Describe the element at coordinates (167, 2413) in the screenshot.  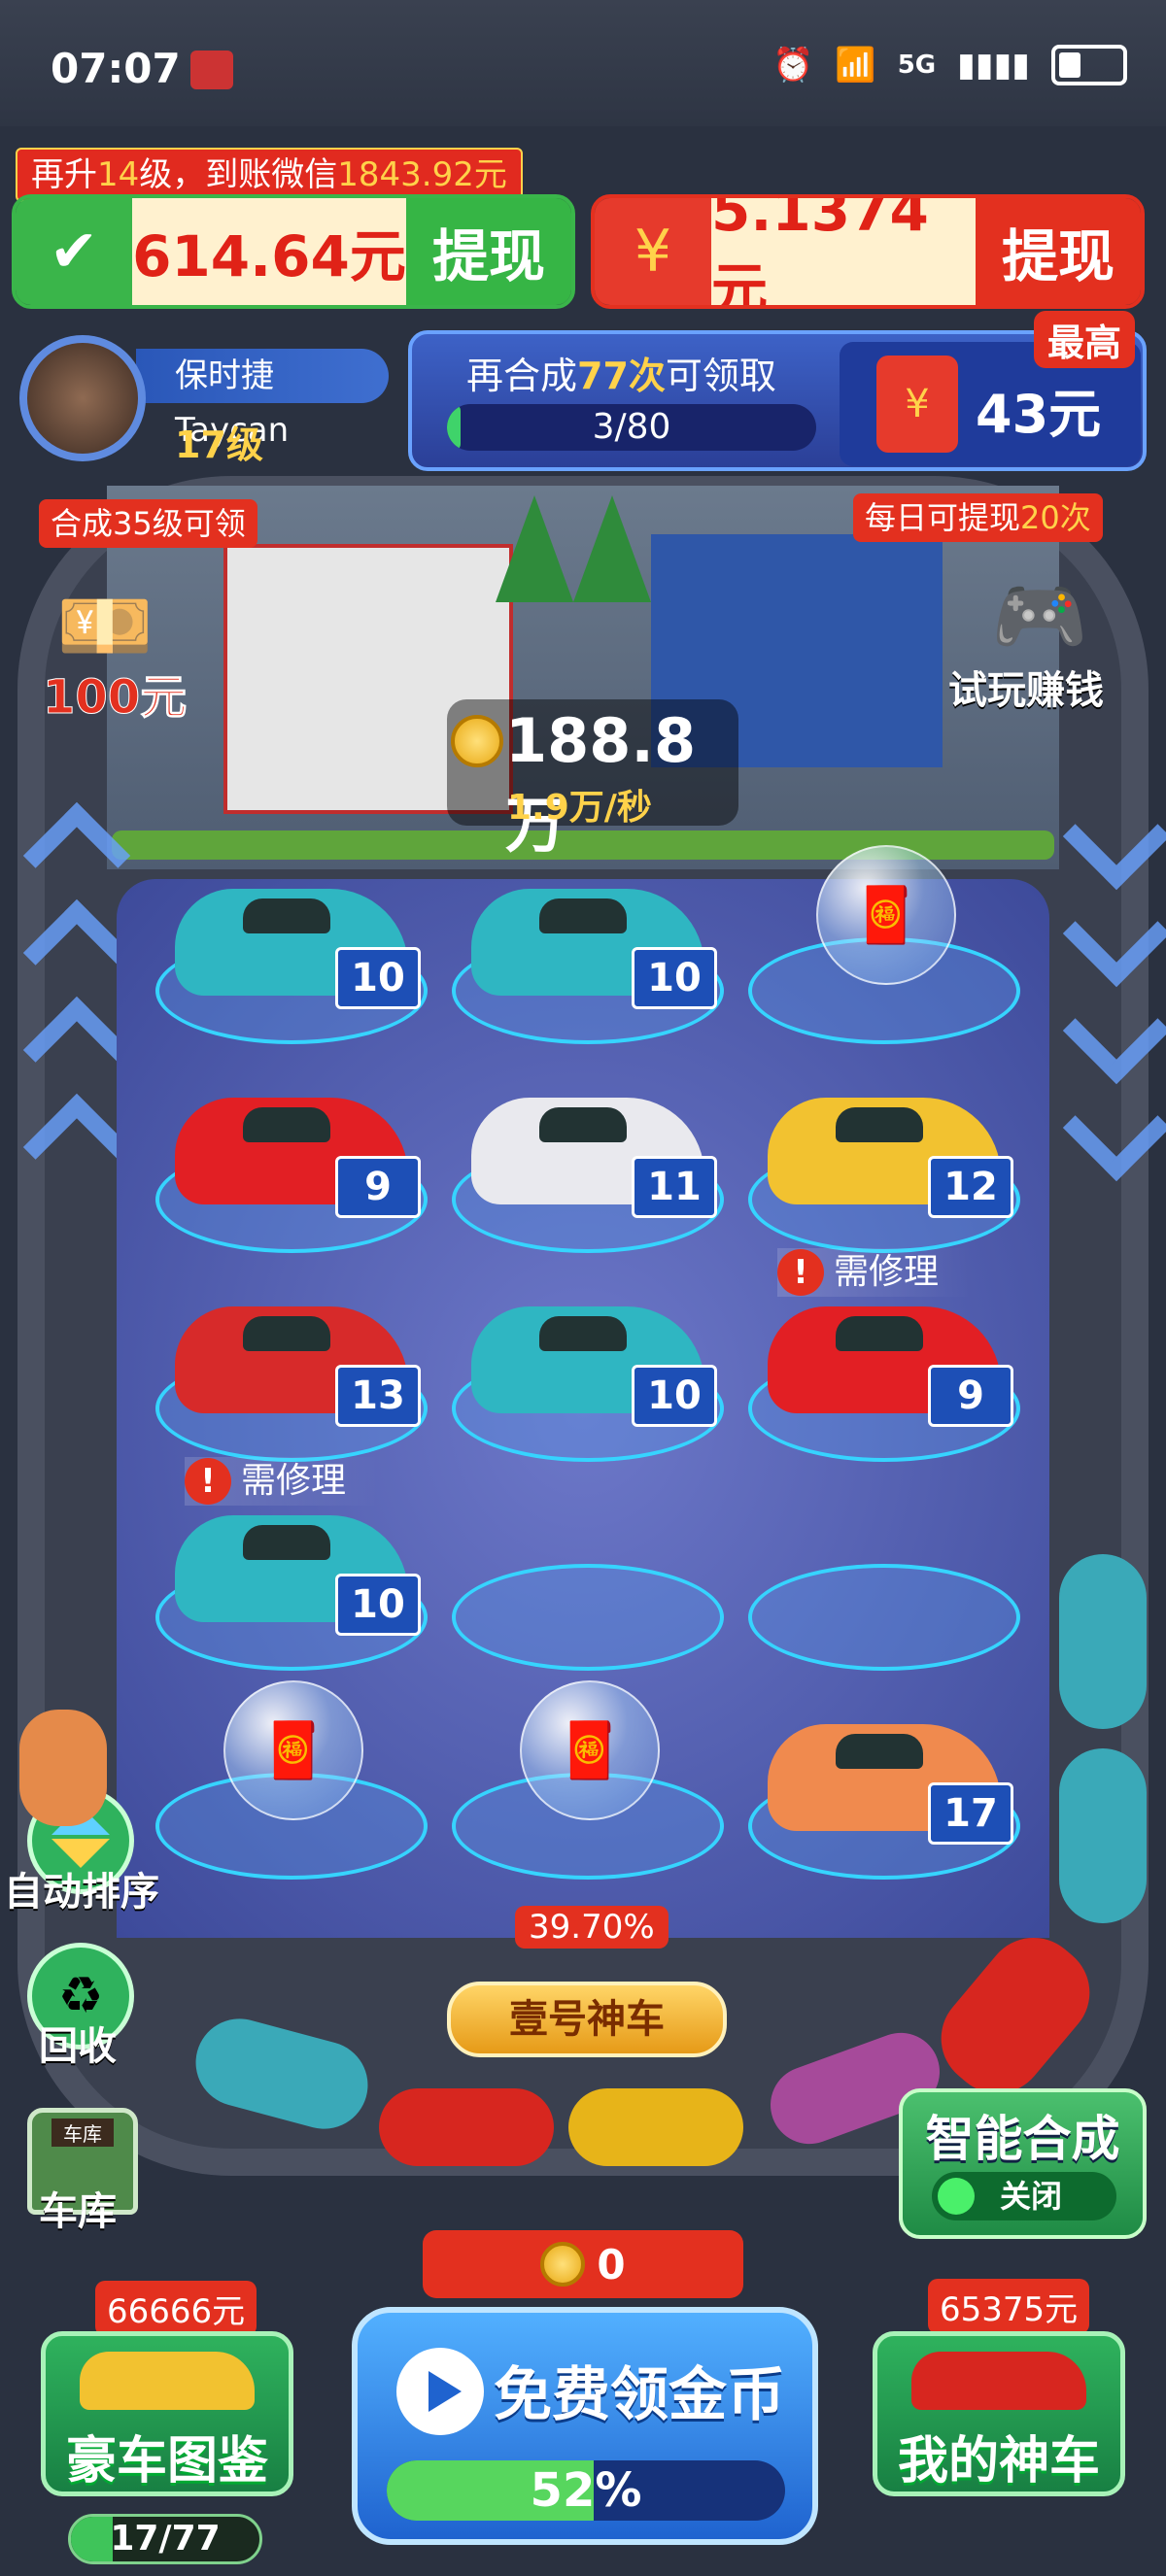
I see `luxury-catalog-button: 豪车图鉴` at that location.